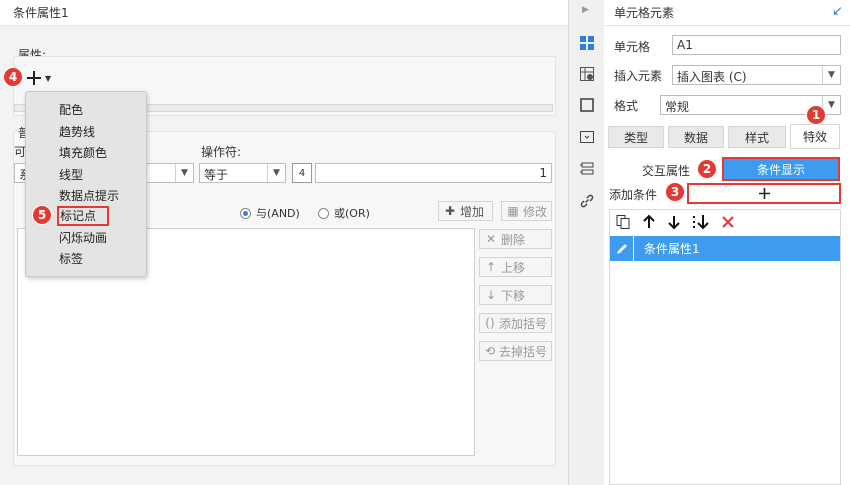 Image resolution: width=850 pixels, height=485 pixels. Describe the element at coordinates (71, 176) in the screenshot. I see `menu-item-line-type: 线型` at that location.